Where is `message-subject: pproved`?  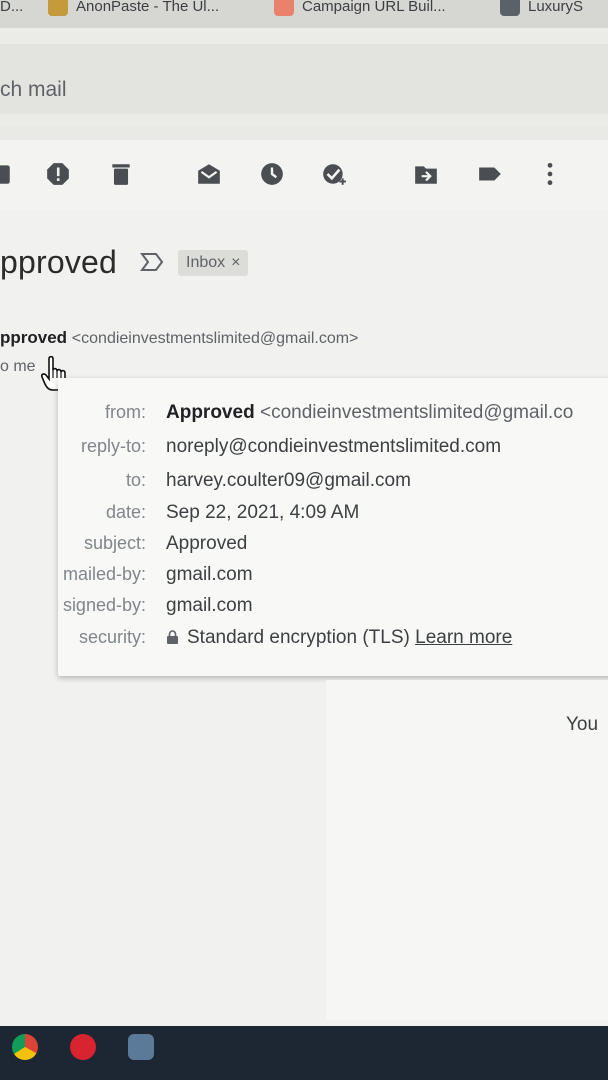 message-subject: pproved is located at coordinates (59, 262).